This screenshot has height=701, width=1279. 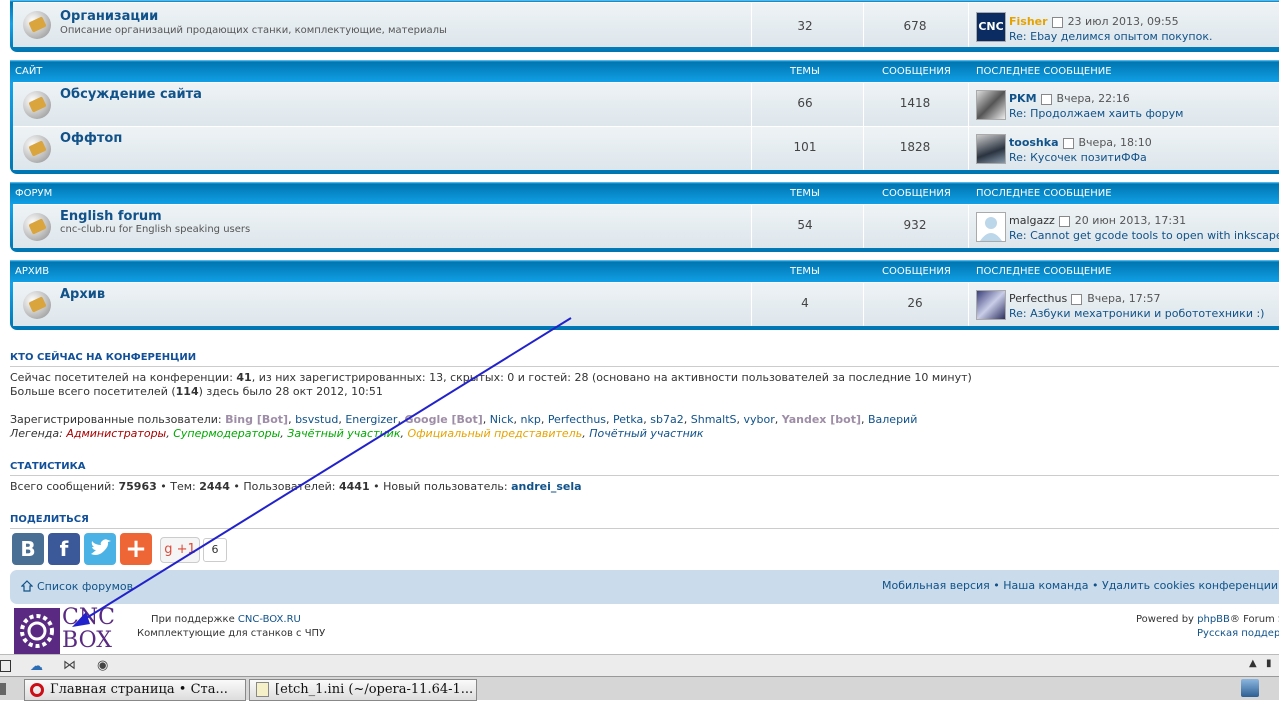 I want to click on author-link: malgazz, so click(x=1032, y=220).